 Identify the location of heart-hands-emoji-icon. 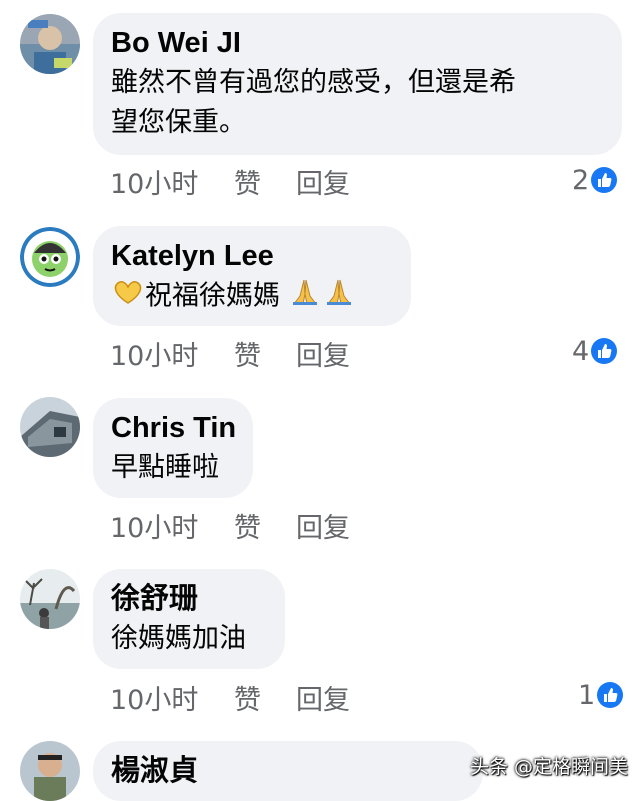
(128, 297).